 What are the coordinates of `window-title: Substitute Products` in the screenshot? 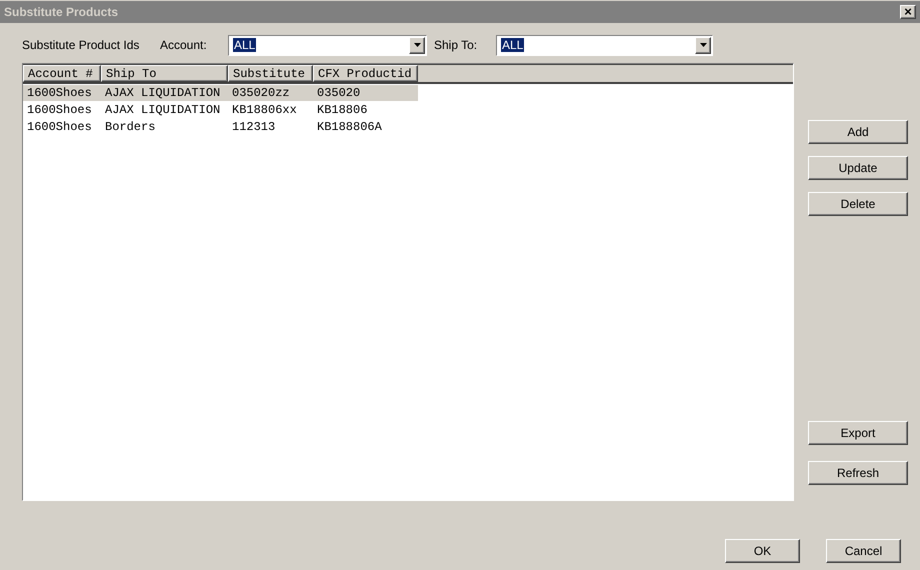 It's located at (61, 12).